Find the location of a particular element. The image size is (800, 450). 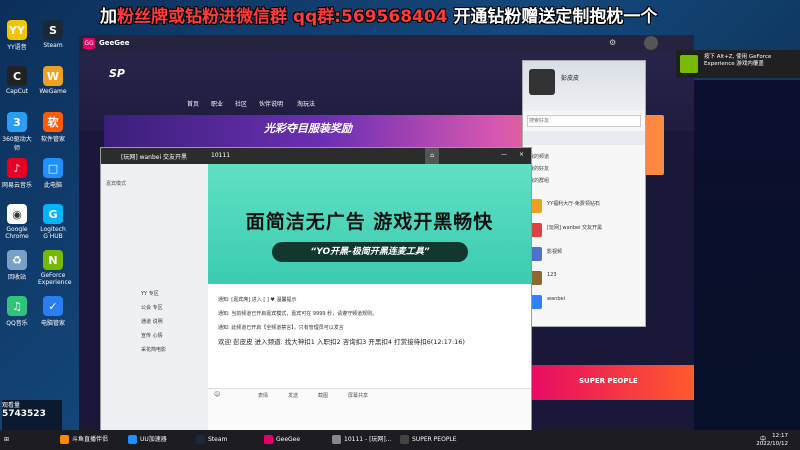

desktop-icon: ♪ 网易云音乐 is located at coordinates (17, 173).